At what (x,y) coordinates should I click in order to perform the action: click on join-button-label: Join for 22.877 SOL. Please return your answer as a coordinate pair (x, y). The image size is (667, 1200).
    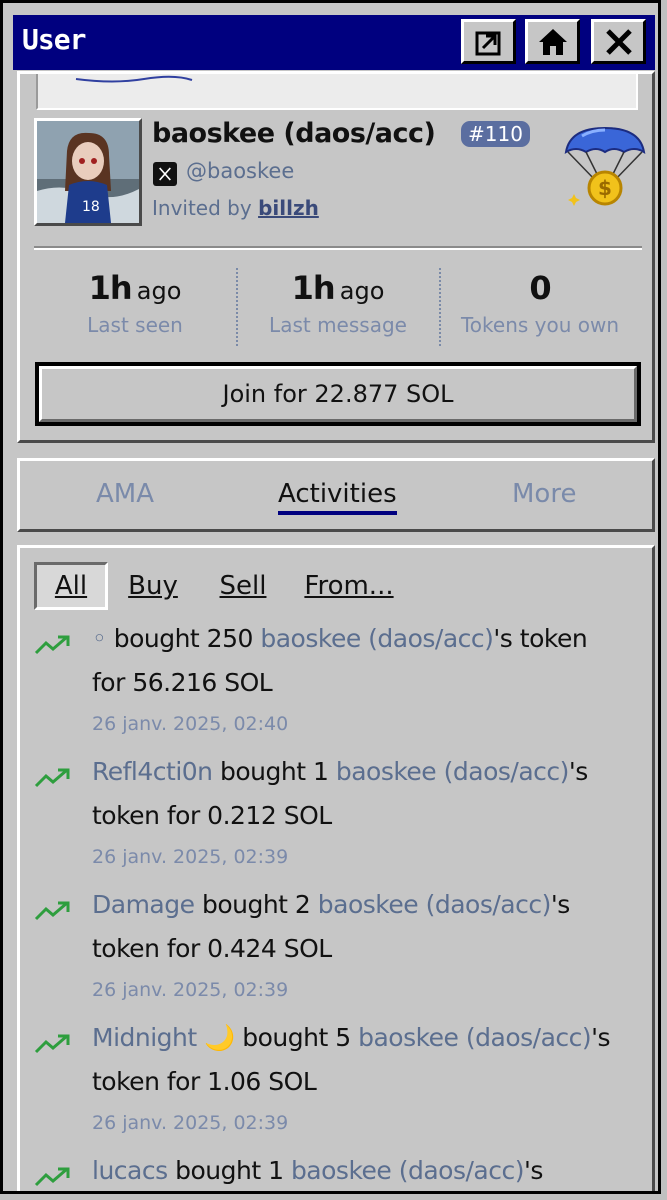
    Looking at the image, I should click on (338, 394).